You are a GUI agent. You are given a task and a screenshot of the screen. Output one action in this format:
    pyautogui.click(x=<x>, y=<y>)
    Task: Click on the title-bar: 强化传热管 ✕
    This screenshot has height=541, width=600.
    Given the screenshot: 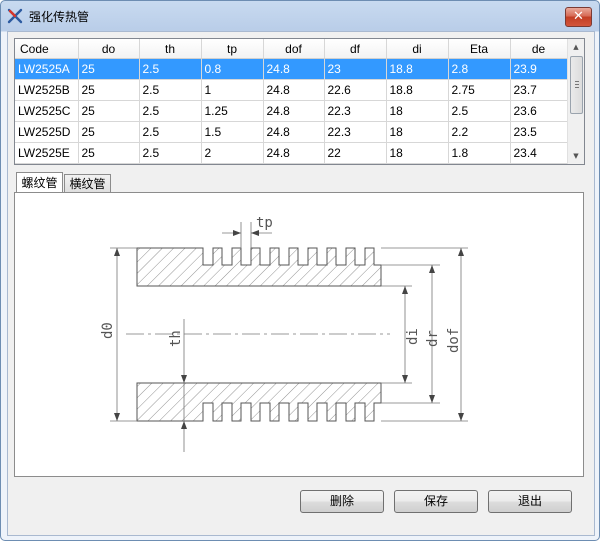 What is the action you would take?
    pyautogui.click(x=300, y=16)
    